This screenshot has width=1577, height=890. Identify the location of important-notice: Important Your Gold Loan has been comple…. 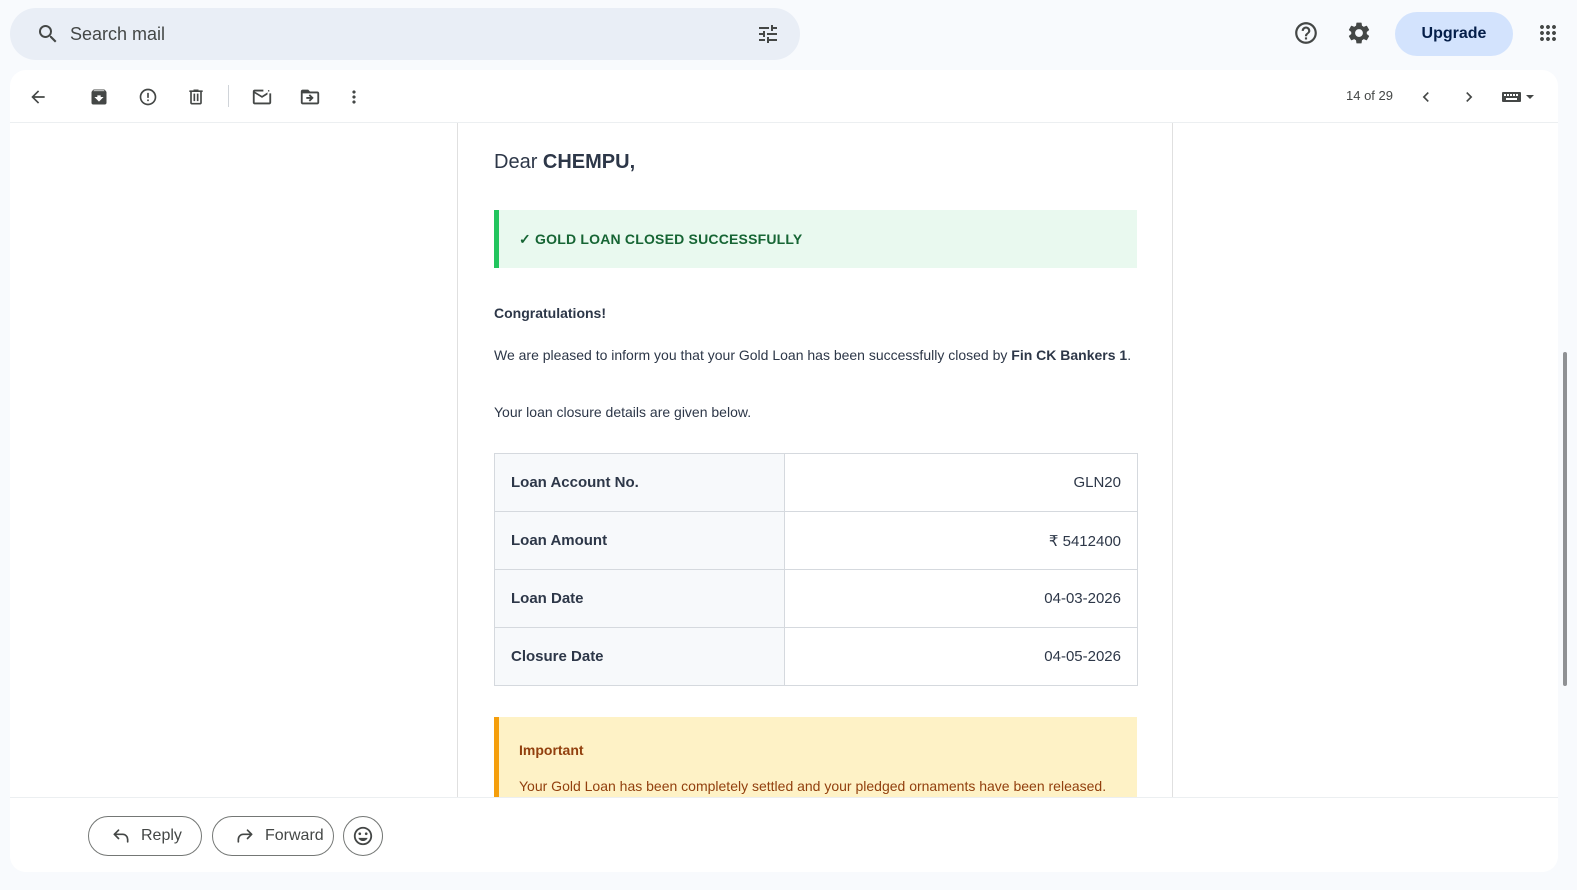
(815, 757).